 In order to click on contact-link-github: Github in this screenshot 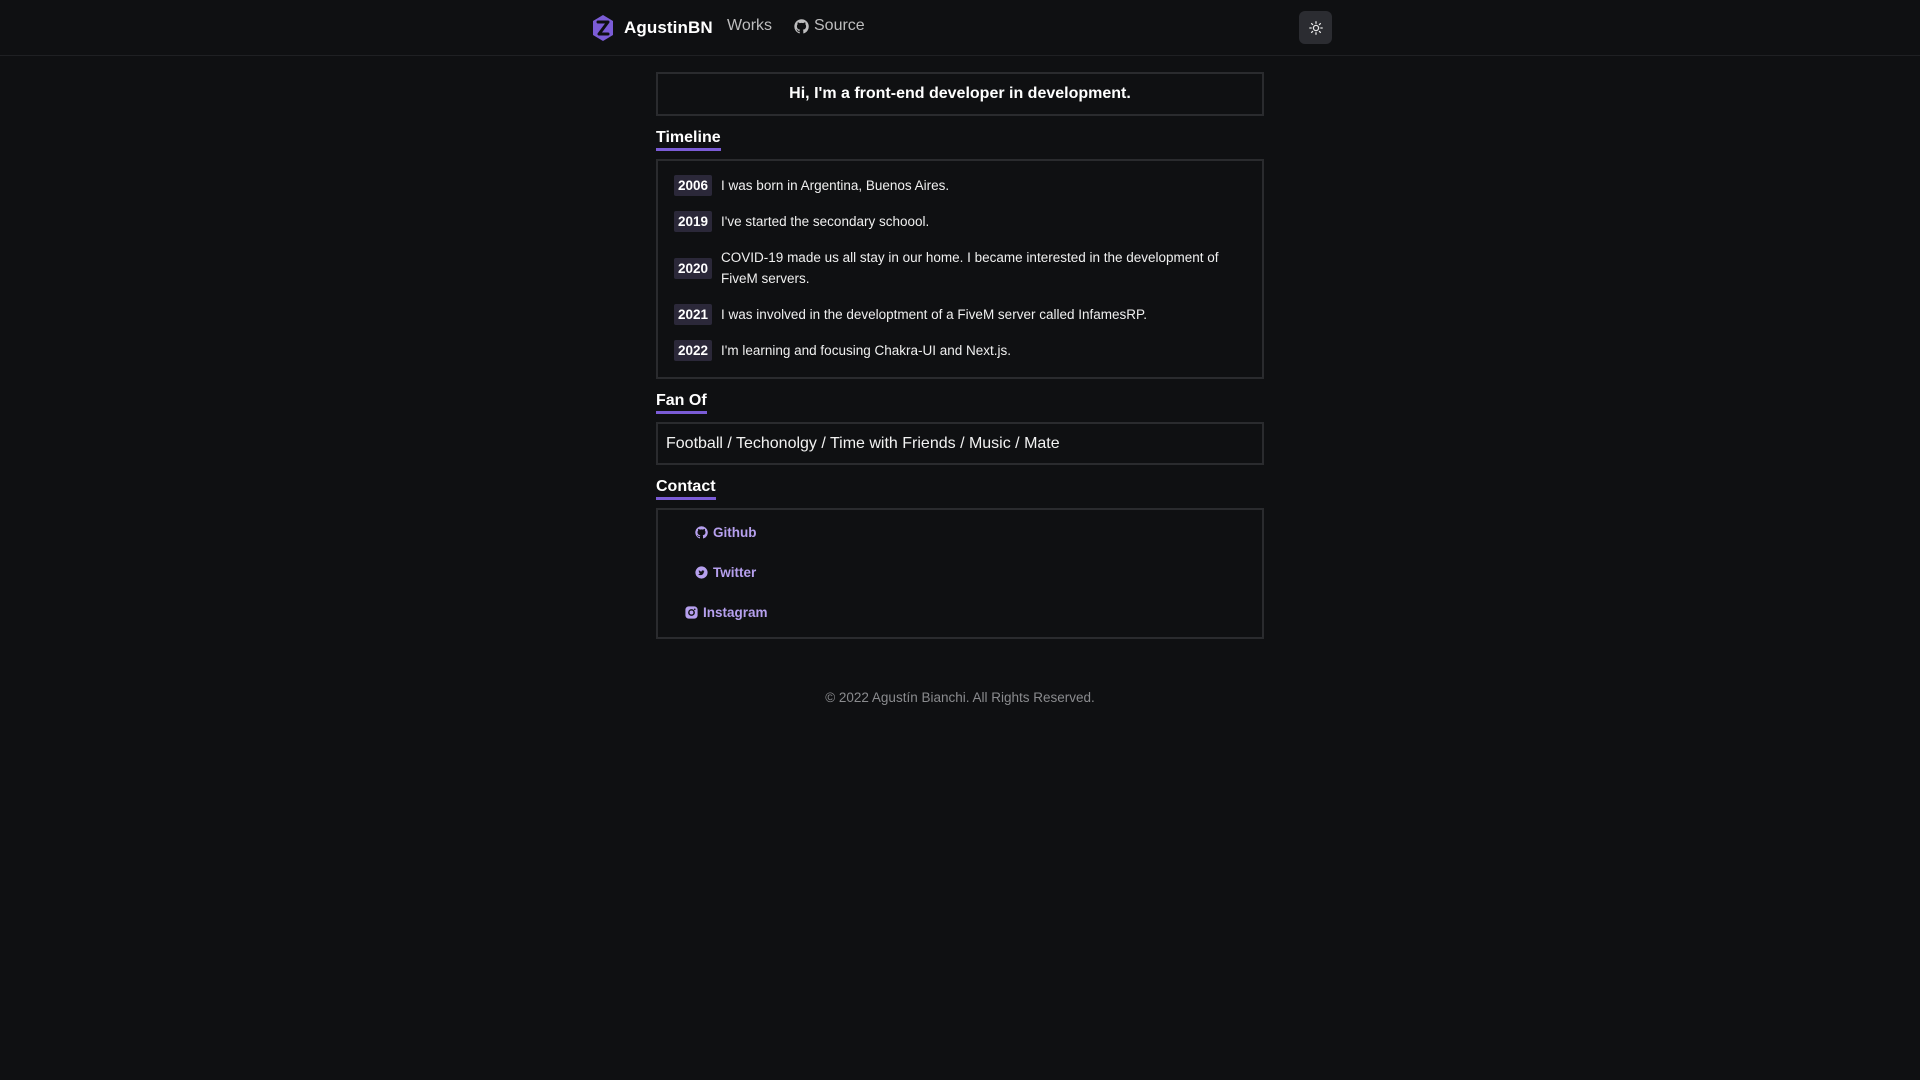, I will do `click(726, 532)`.